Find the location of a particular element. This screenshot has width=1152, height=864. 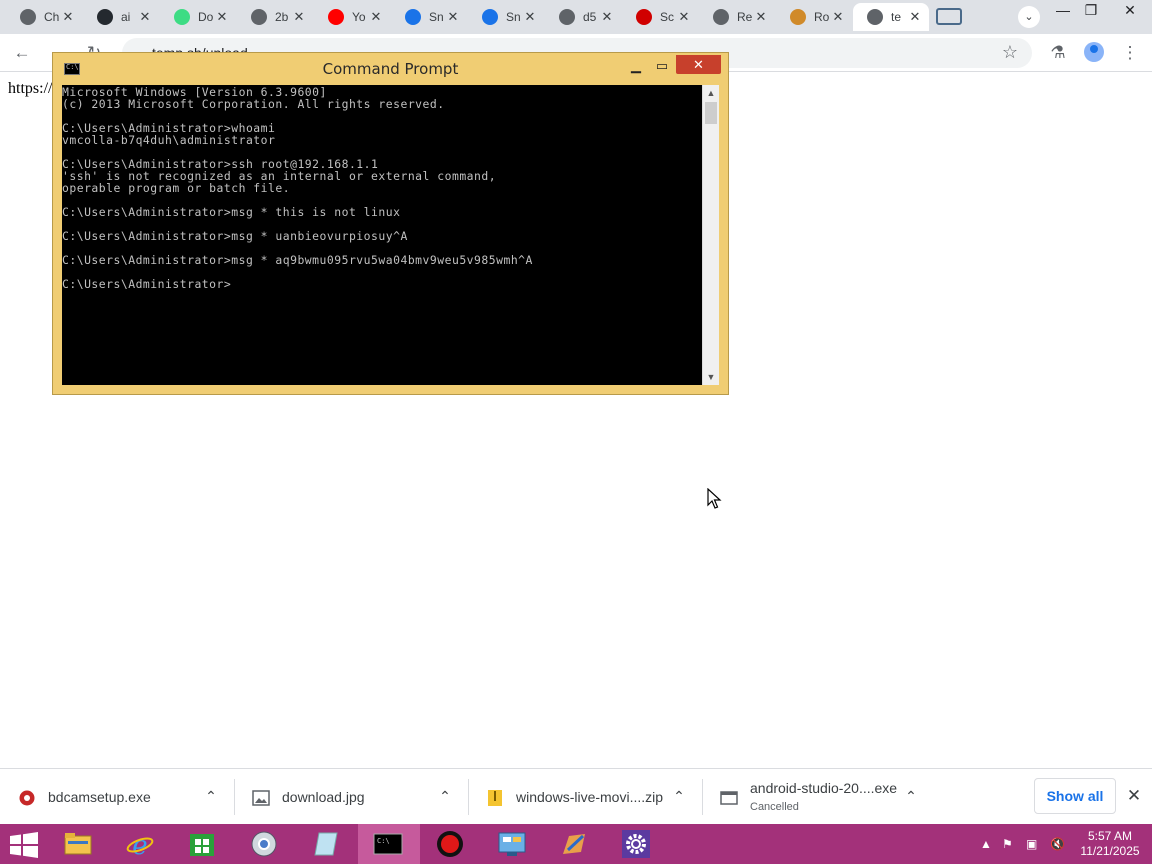

download-item: download.jpg ⌃ is located at coordinates (351, 797).